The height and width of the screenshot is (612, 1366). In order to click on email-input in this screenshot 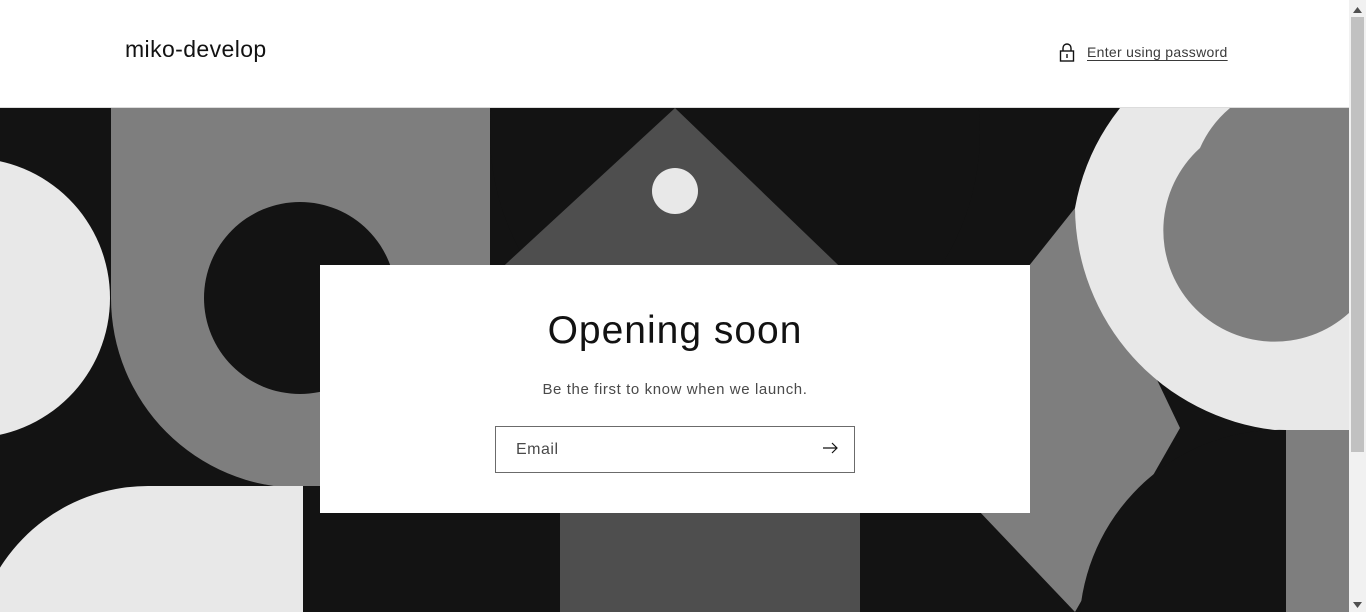, I will do `click(651, 449)`.